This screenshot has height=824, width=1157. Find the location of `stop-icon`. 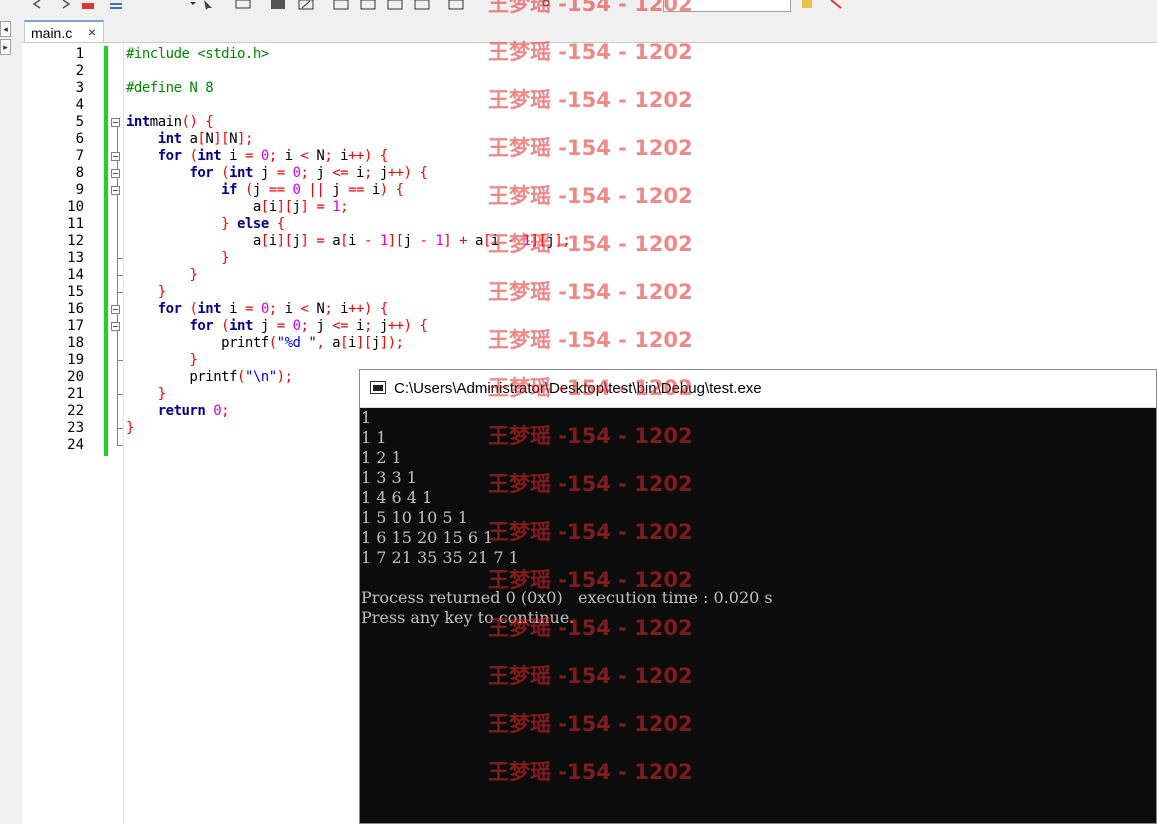

stop-icon is located at coordinates (88, 5).